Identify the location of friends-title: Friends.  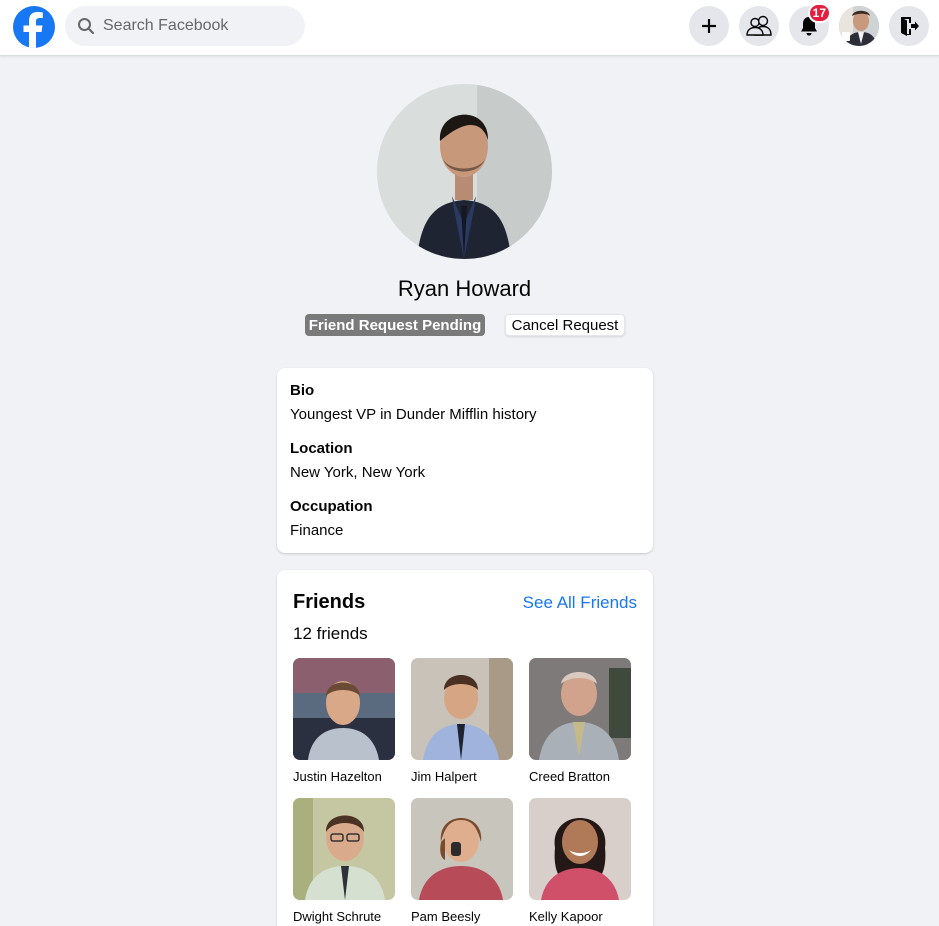
(329, 602).